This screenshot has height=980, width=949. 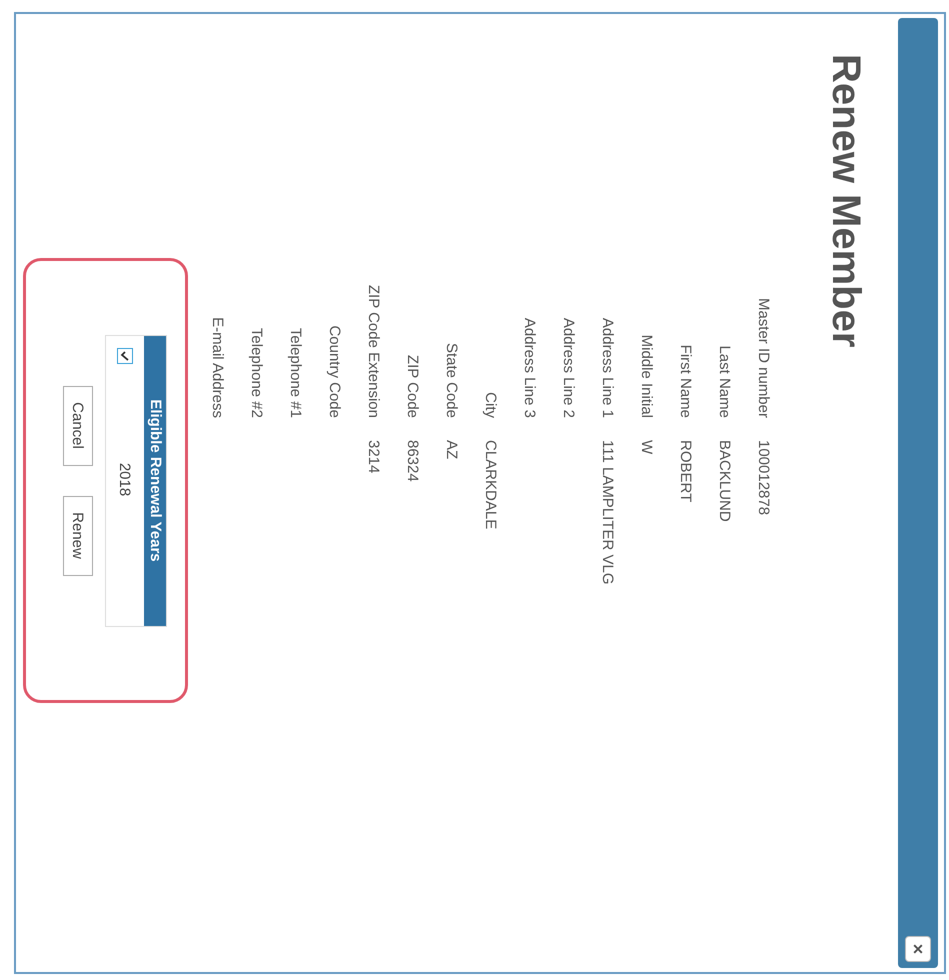 I want to click on field-label: Telephone #1, so click(x=295, y=372).